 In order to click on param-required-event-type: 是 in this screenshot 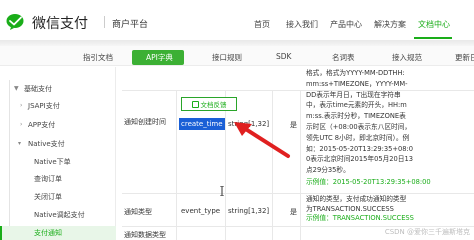, I will do `click(293, 212)`.